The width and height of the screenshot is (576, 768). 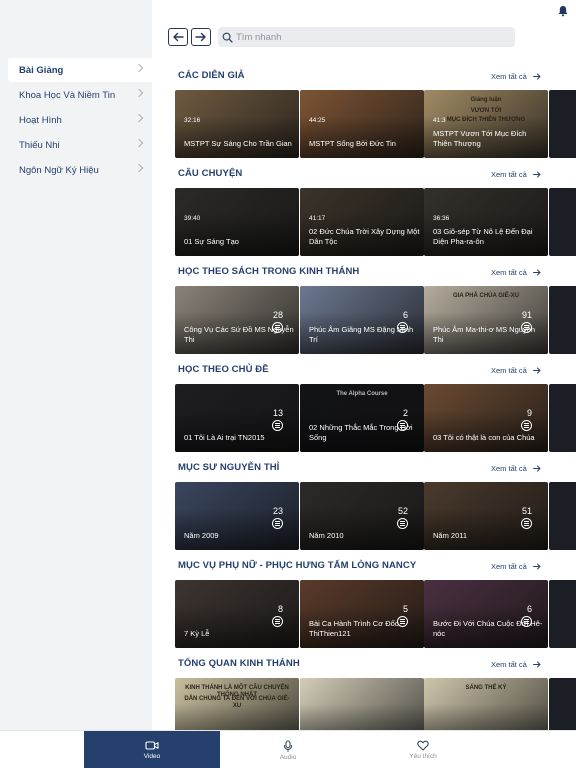 What do you see at coordinates (405, 609) in the screenshot?
I see `episode-count: 5` at bounding box center [405, 609].